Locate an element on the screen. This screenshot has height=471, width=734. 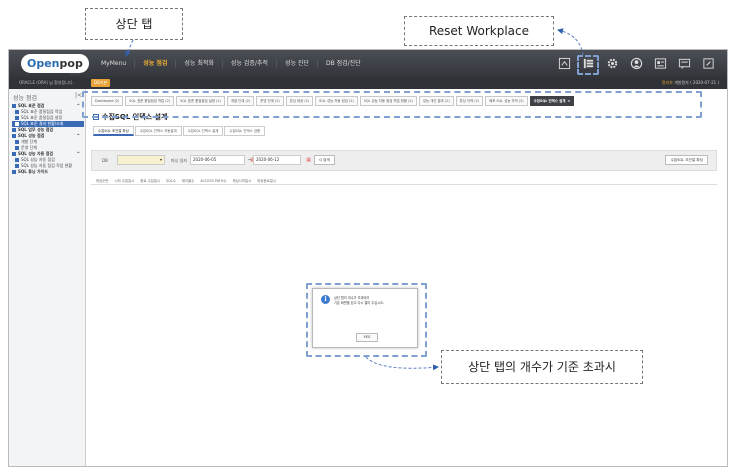
subtab-index-verify: 수집SQL 인덱스 검증 is located at coordinates (245, 131).